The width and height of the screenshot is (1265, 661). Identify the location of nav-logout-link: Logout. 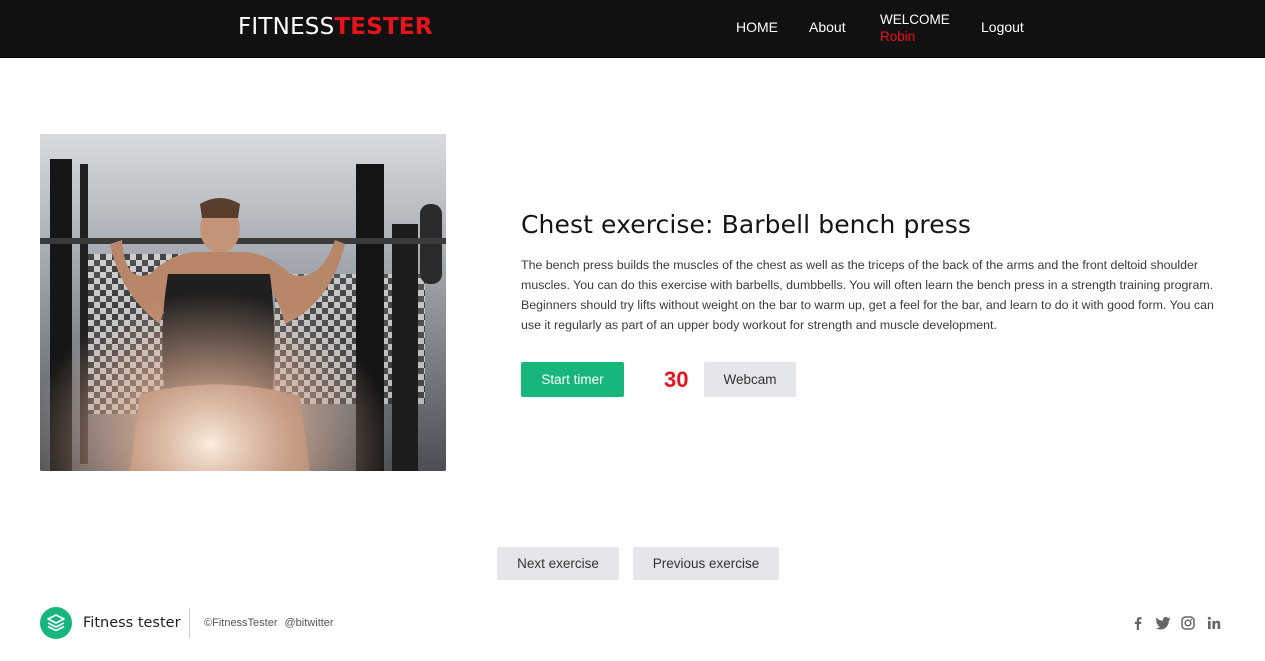
(1002, 27).